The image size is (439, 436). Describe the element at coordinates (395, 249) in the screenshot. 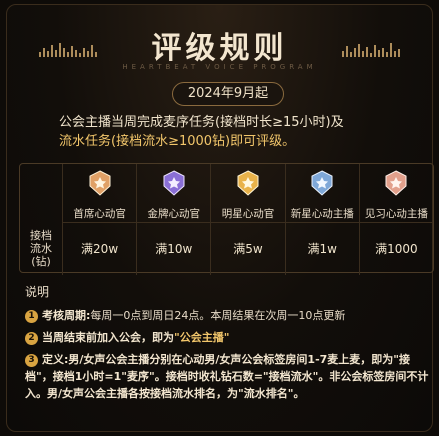

I see `tier-5-threshold: 满1000` at that location.